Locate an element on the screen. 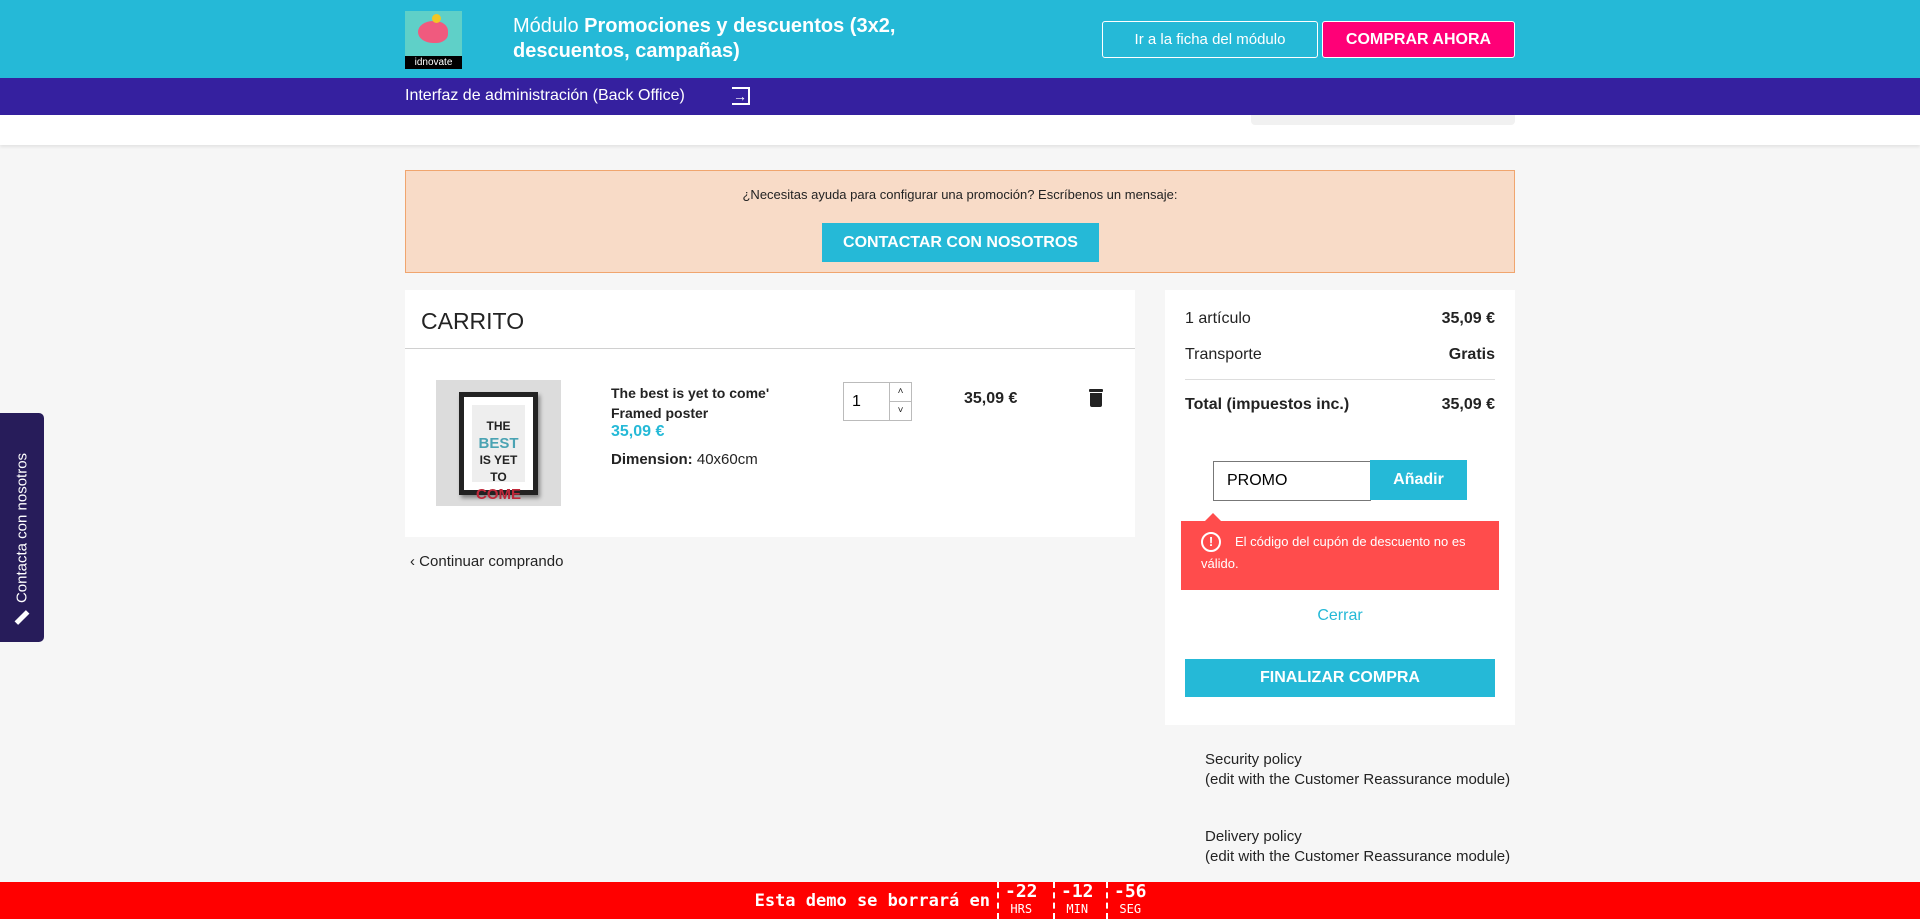 This screenshot has height=919, width=1920. site-header is located at coordinates (960, 130).